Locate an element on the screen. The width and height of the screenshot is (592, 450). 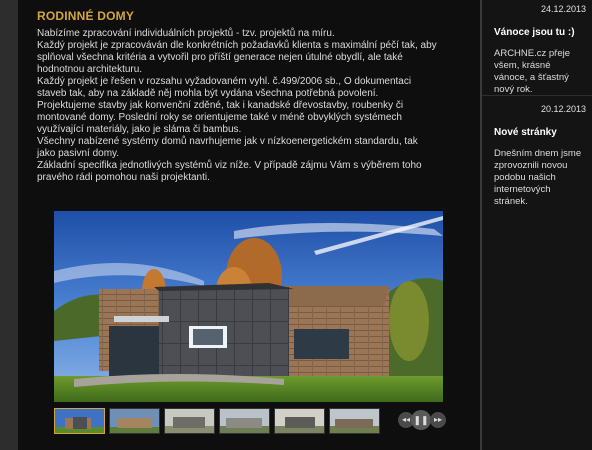
forward-glyph: ▸▸ is located at coordinates (438, 419).